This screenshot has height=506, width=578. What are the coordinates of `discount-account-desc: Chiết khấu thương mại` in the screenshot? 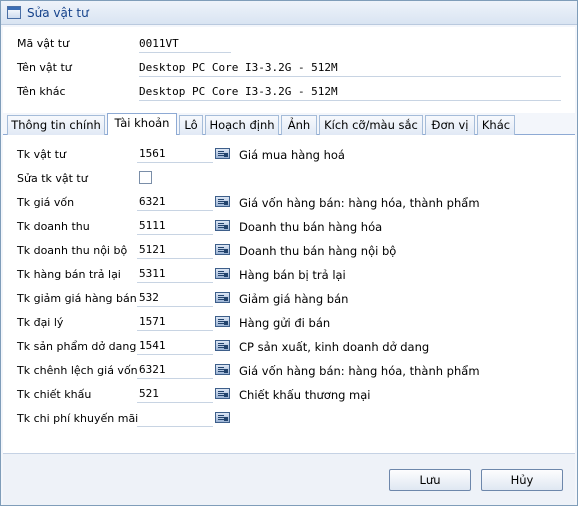 It's located at (305, 395).